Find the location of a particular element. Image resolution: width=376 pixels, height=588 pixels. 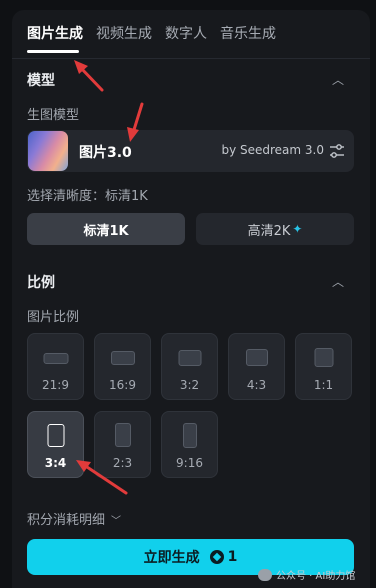

ratio-option-9-16: 9:16 is located at coordinates (189, 444).